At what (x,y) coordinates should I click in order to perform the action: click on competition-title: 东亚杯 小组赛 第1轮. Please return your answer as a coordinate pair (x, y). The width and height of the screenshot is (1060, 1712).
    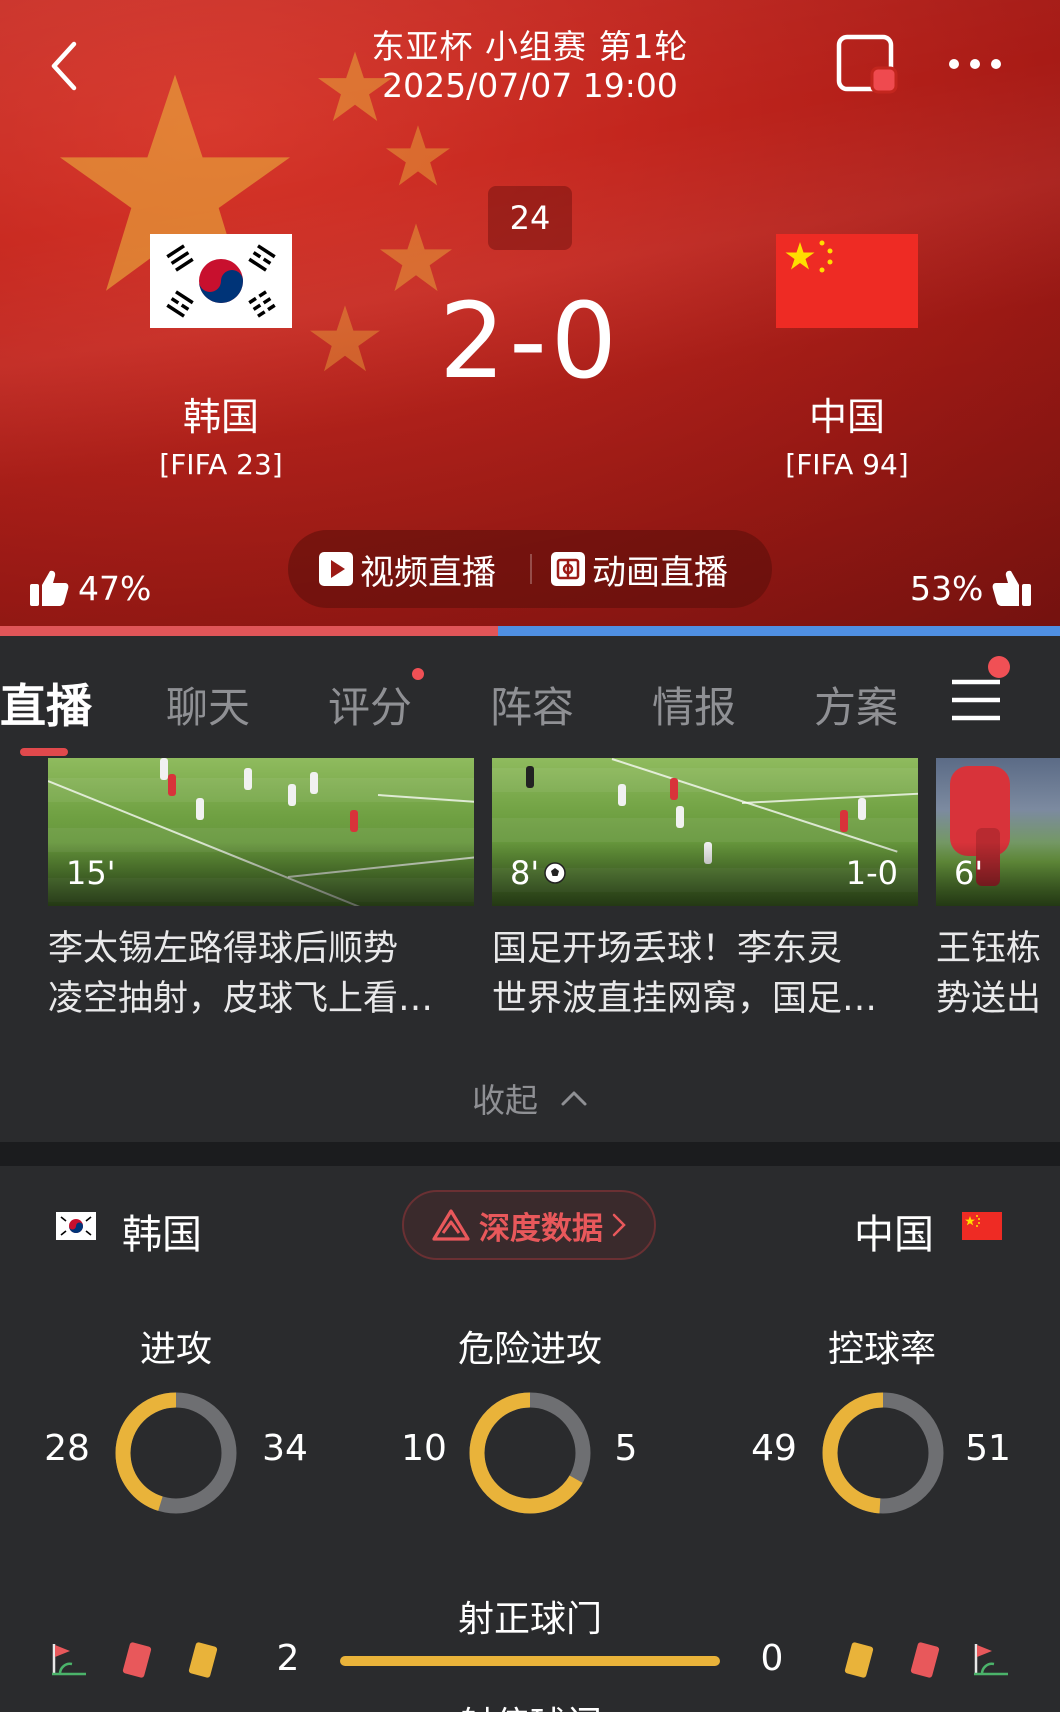
    Looking at the image, I should click on (530, 46).